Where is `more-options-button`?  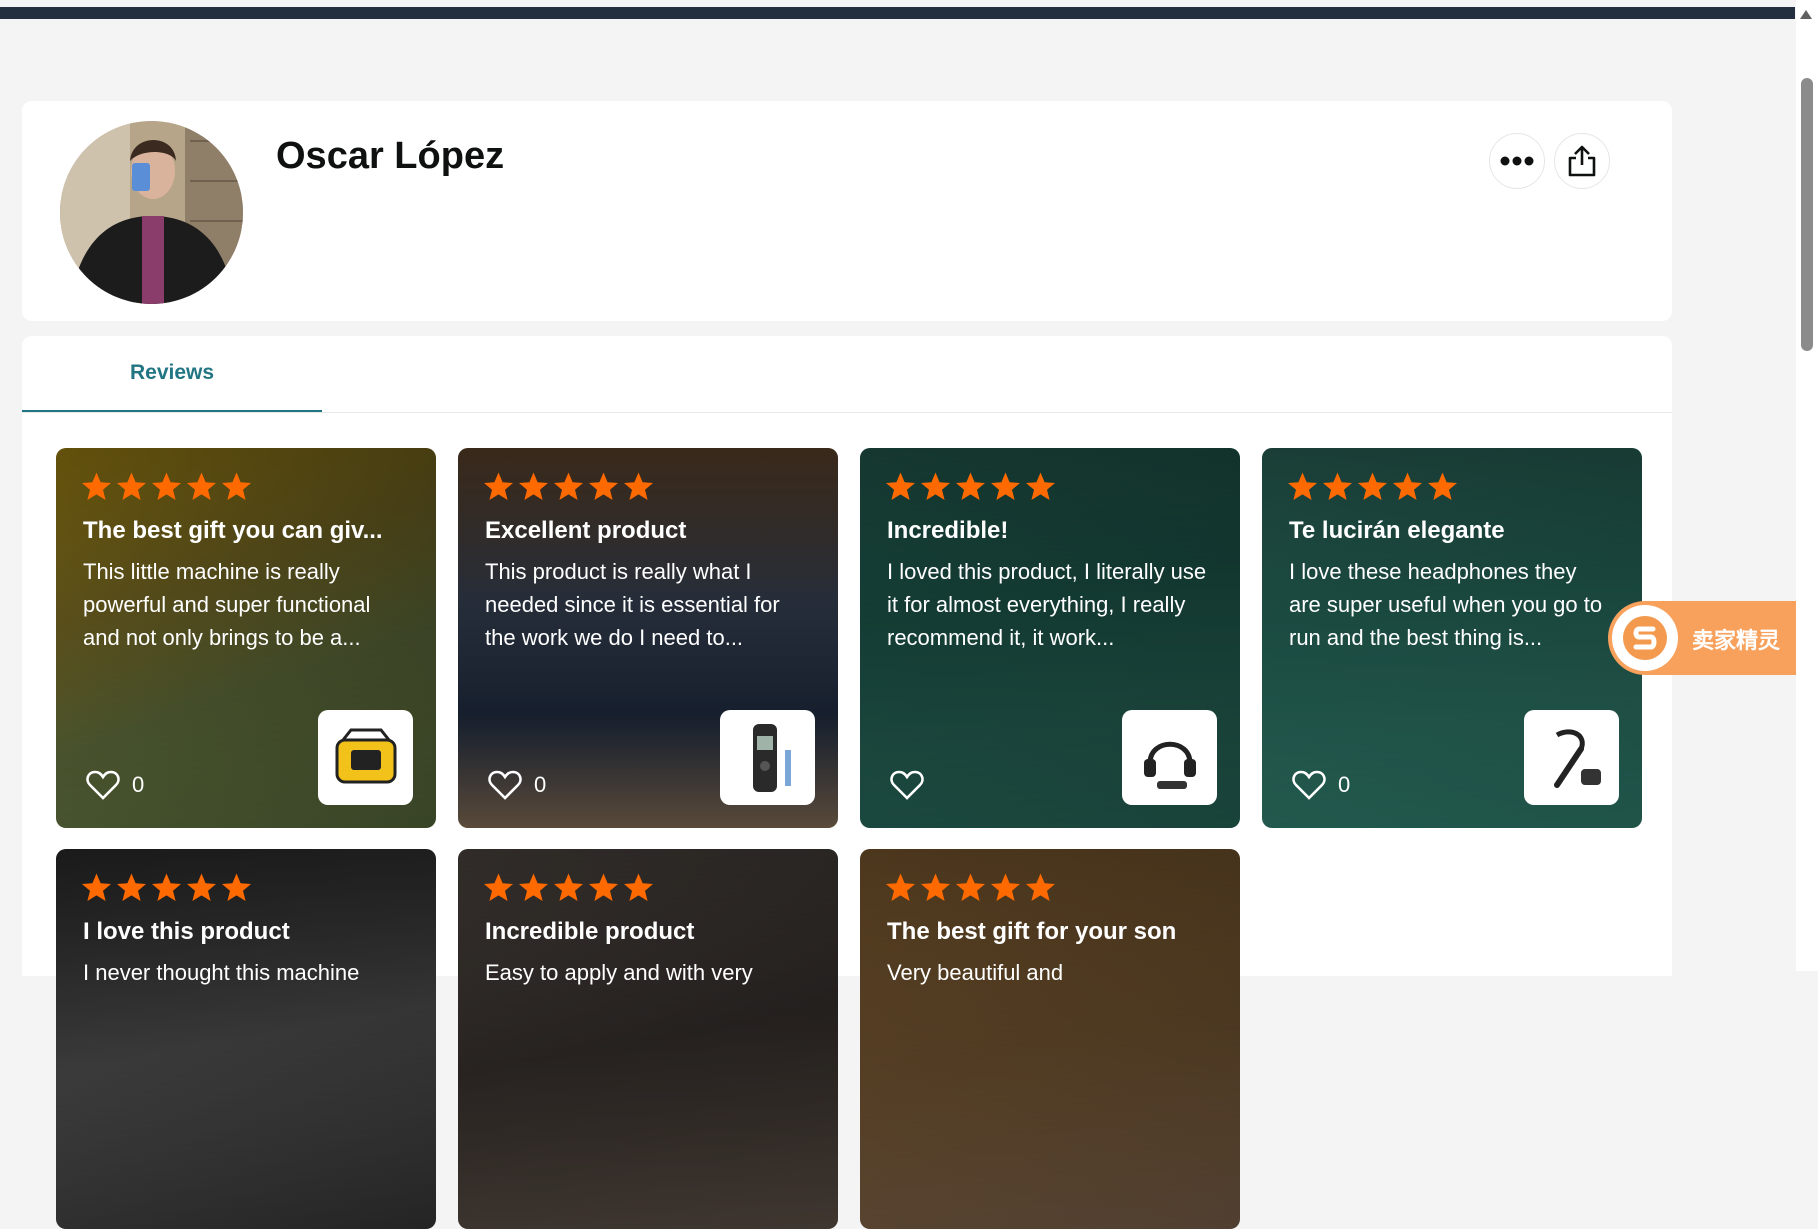
more-options-button is located at coordinates (1517, 161).